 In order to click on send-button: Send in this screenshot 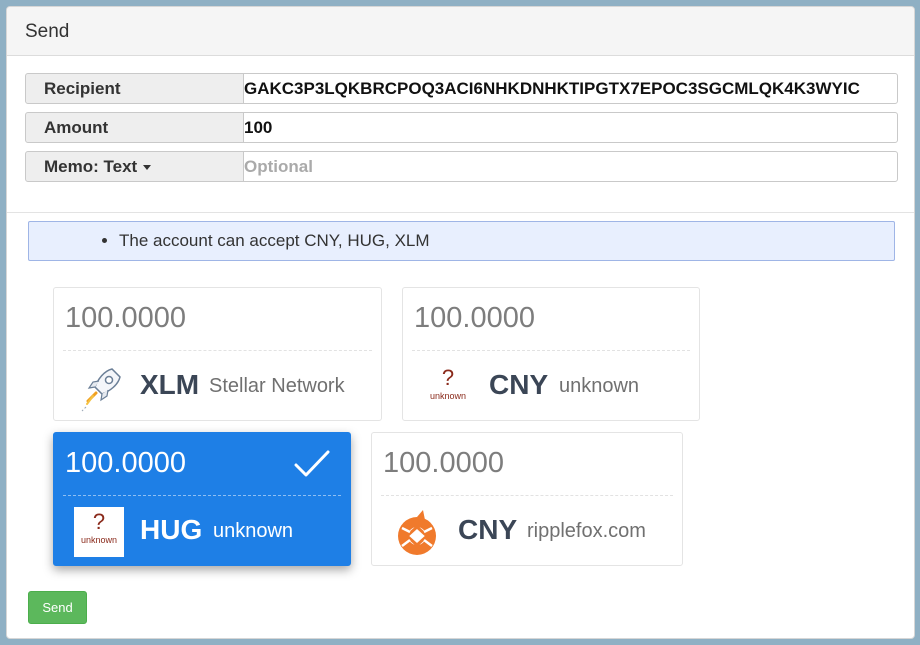, I will do `click(57, 607)`.